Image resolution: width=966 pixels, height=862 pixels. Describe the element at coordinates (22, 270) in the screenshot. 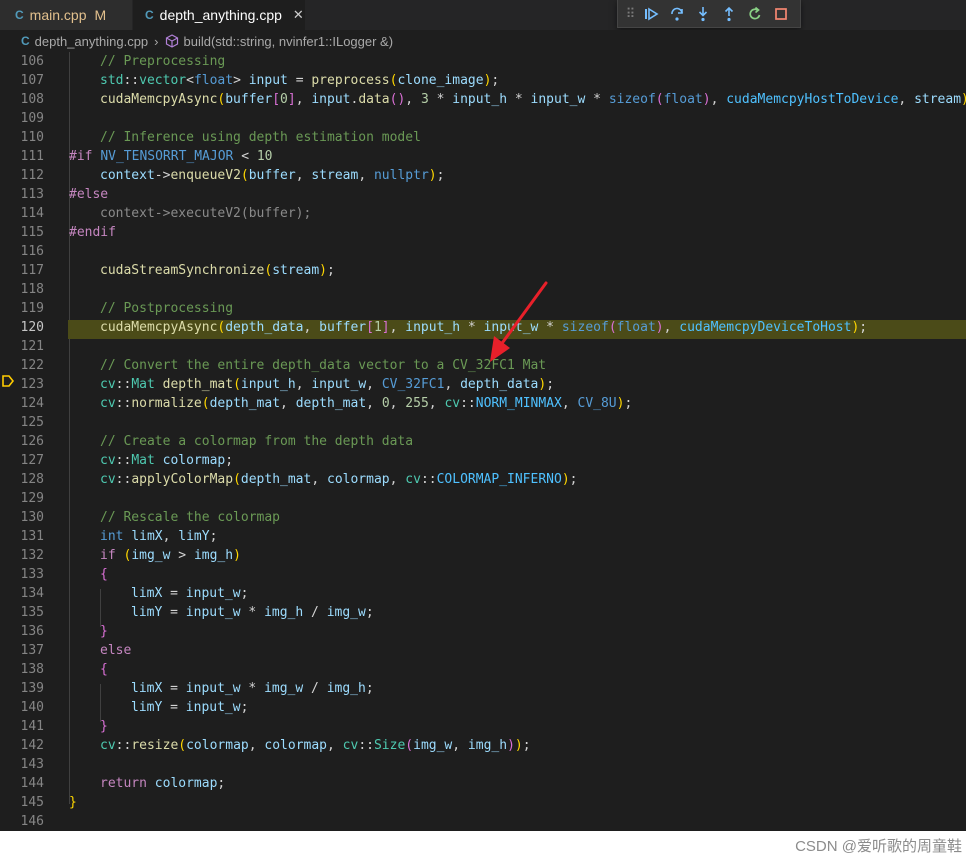

I see `line-number: 117` at that location.